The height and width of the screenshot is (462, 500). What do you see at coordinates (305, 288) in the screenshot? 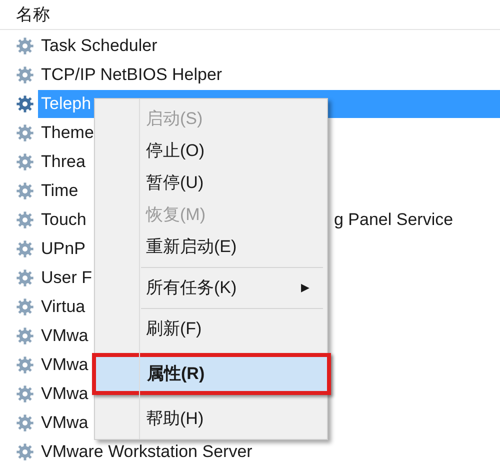
I see `submenu-arrow: ▶` at bounding box center [305, 288].